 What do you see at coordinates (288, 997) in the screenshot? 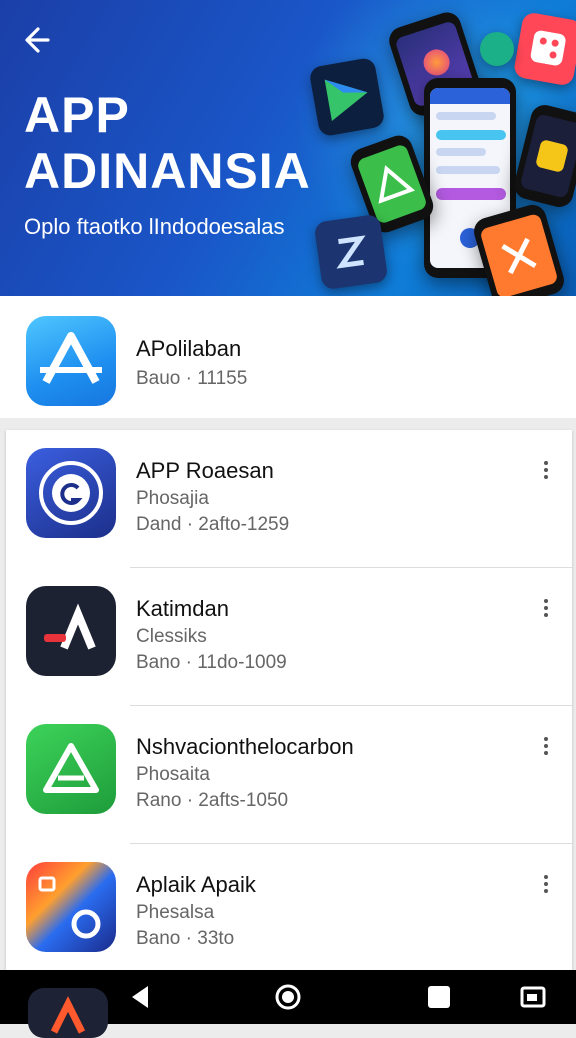
I see `nav-home-icon` at bounding box center [288, 997].